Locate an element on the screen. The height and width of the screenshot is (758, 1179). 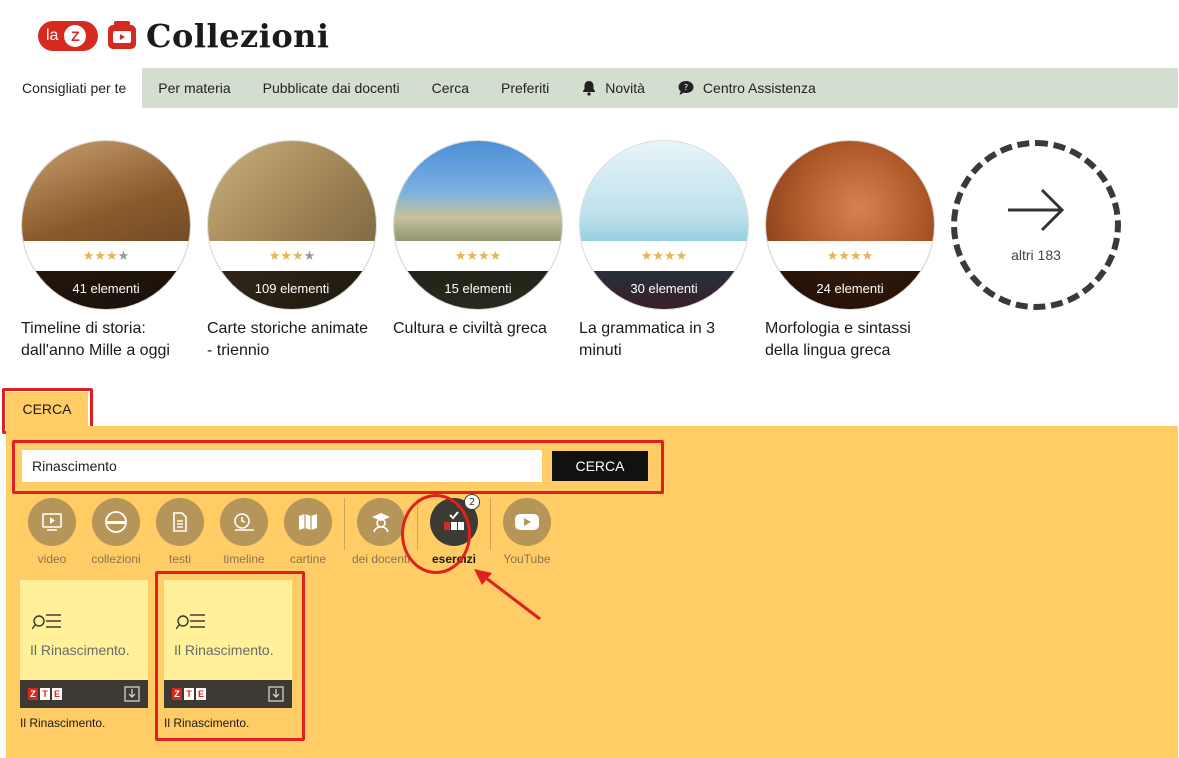
filter-collezioni: collezioni is located at coordinates (116, 532).